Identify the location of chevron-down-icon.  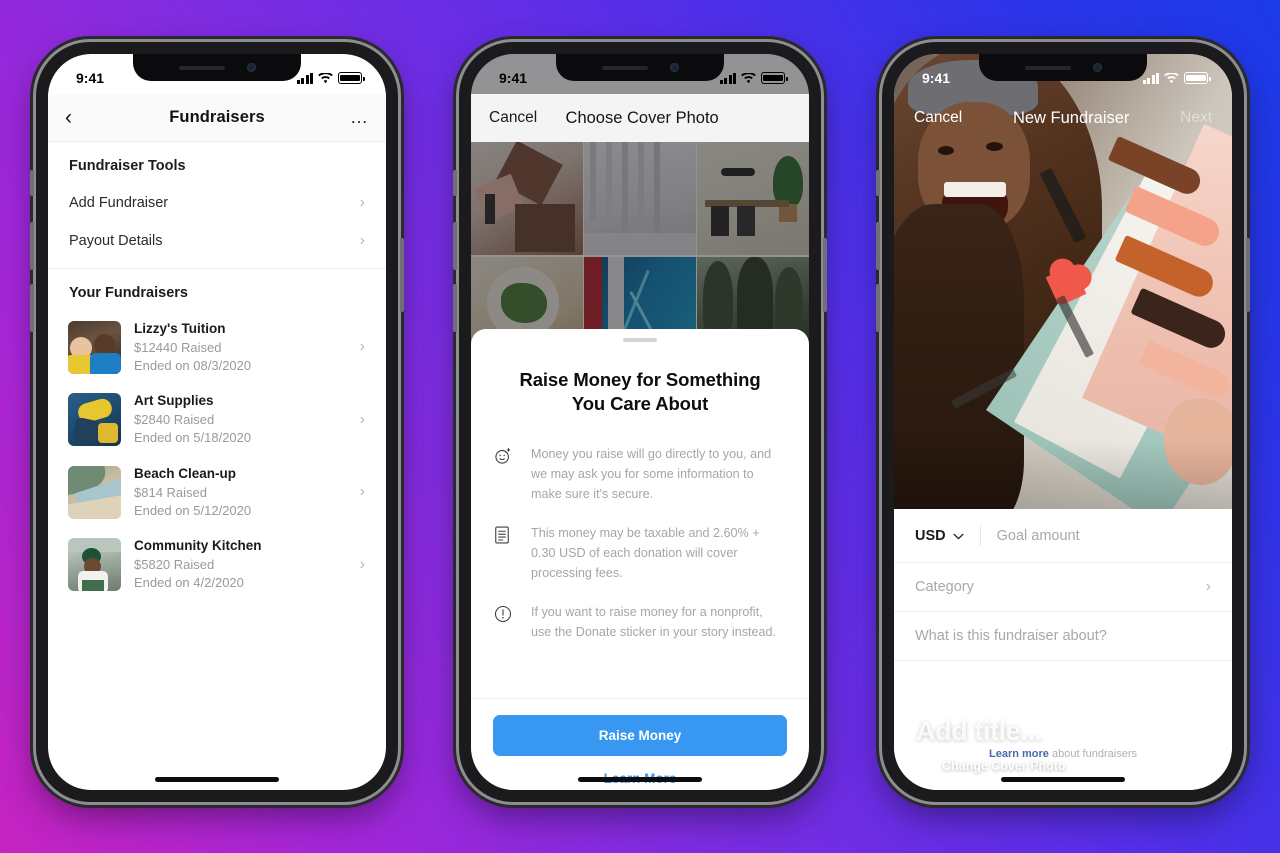
(958, 536).